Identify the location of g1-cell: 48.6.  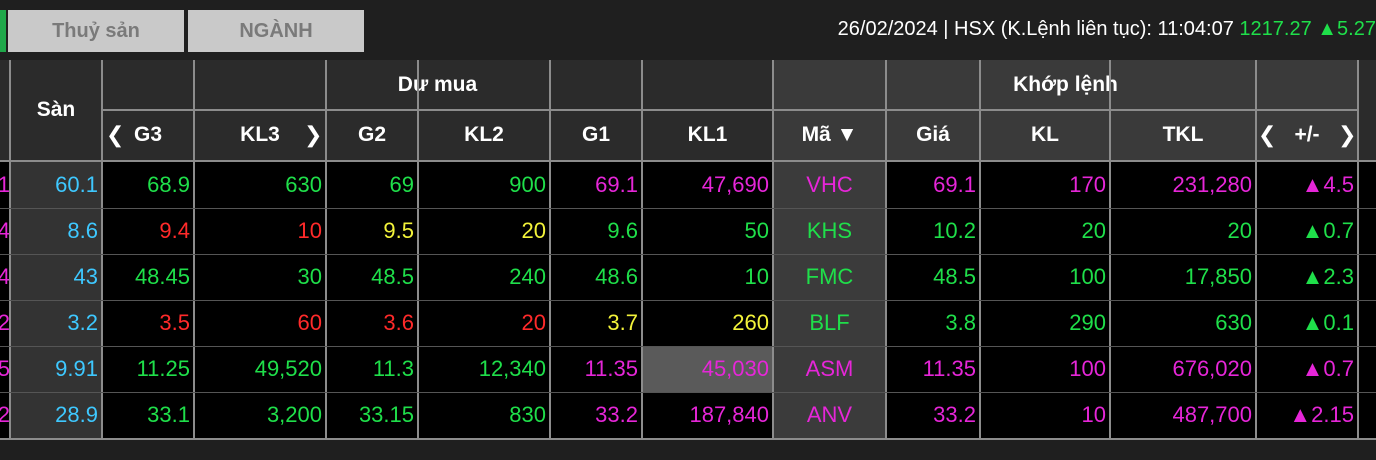
(596, 277).